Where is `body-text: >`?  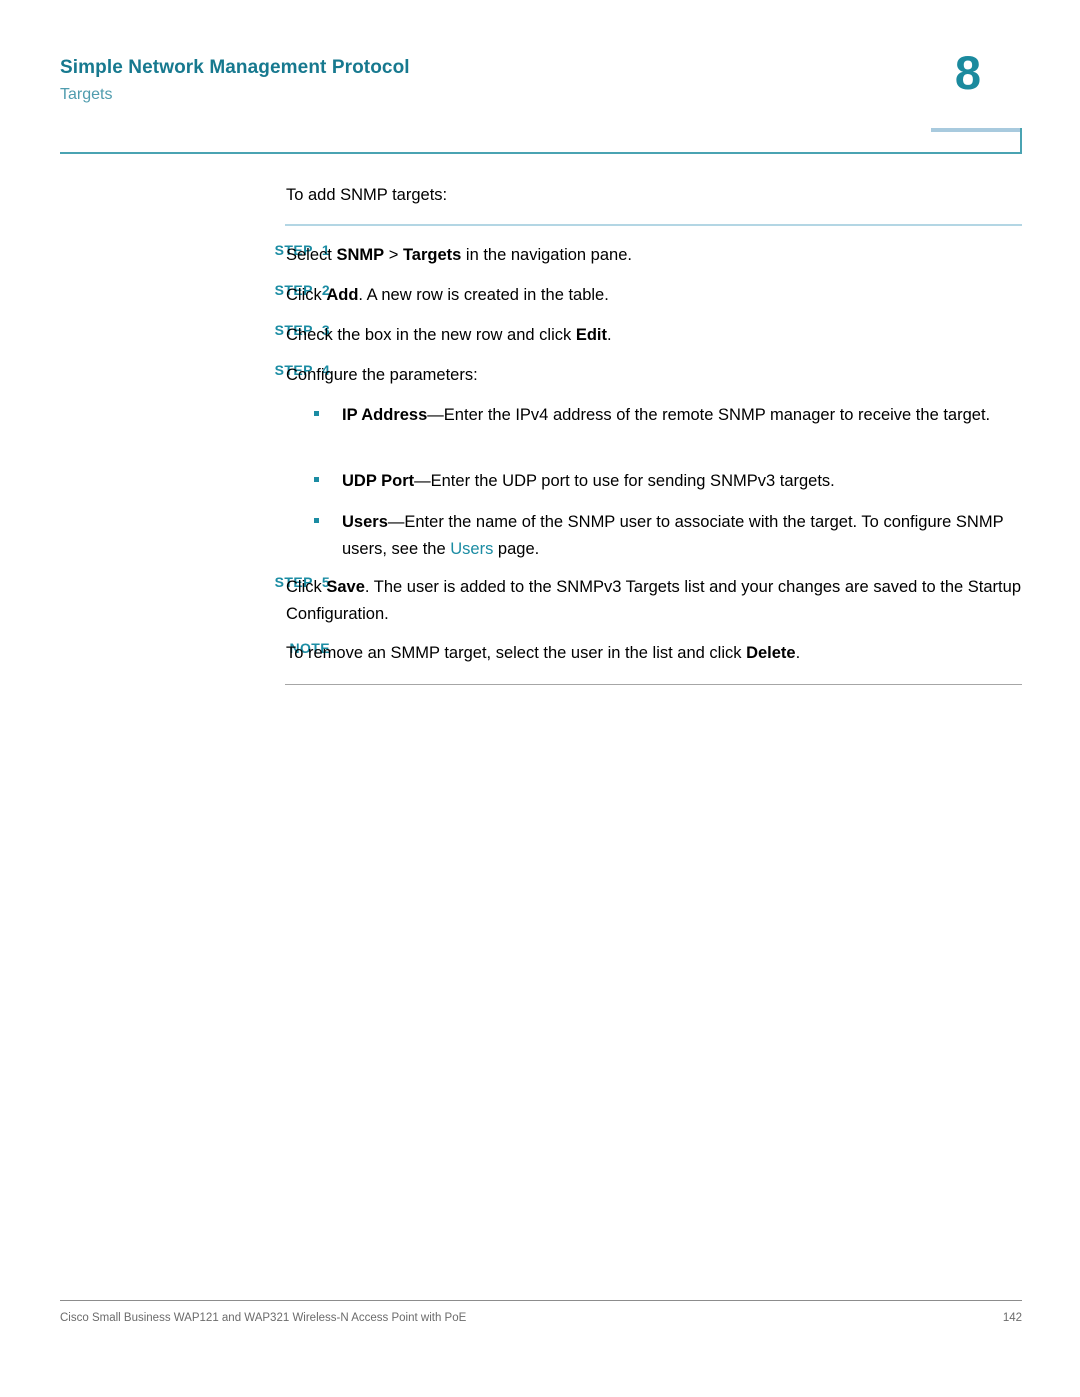
body-text: > is located at coordinates (393, 255).